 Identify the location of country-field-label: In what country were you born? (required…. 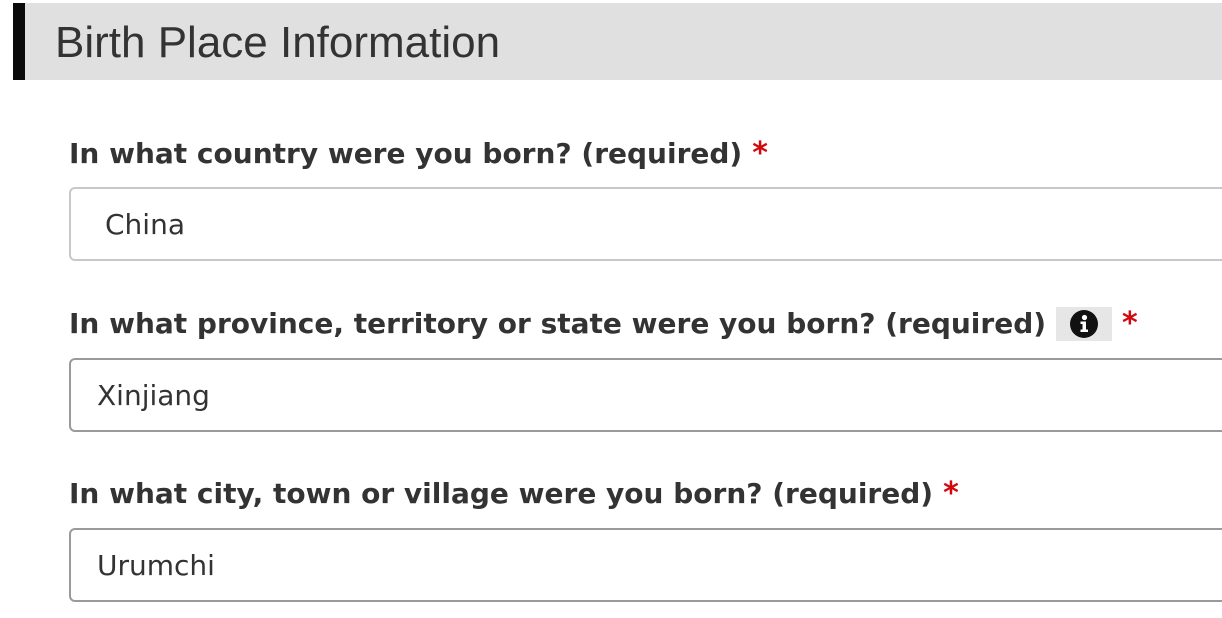
(418, 154).